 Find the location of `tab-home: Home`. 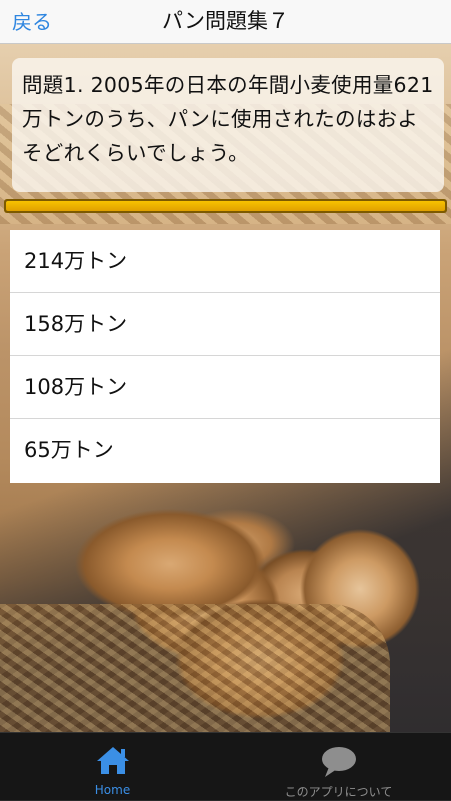

tab-home: Home is located at coordinates (112, 767).